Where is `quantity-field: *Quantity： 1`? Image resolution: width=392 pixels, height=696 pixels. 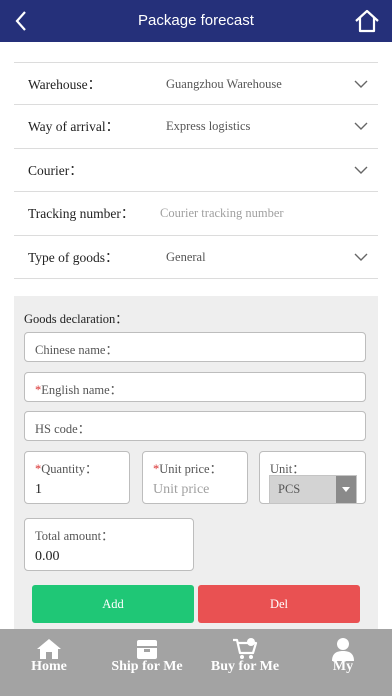 quantity-field: *Quantity： 1 is located at coordinates (77, 477).